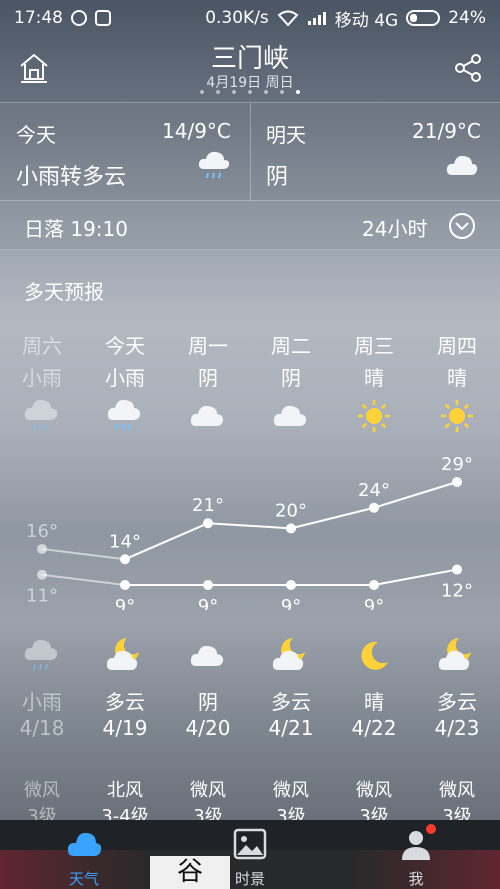 This screenshot has height=889, width=500. What do you see at coordinates (42, 728) in the screenshot?
I see `forecast-date: 4/18` at bounding box center [42, 728].